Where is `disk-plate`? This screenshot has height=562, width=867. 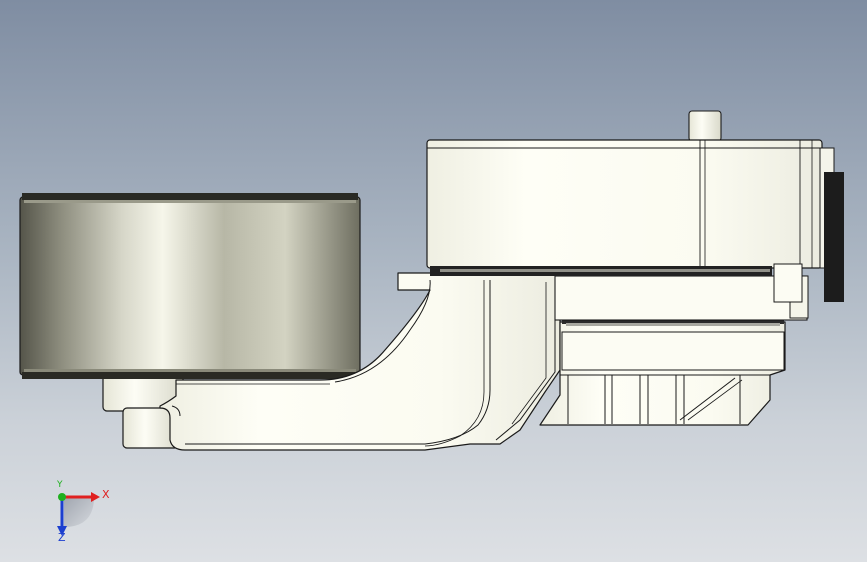
disk-plate is located at coordinates (681, 298).